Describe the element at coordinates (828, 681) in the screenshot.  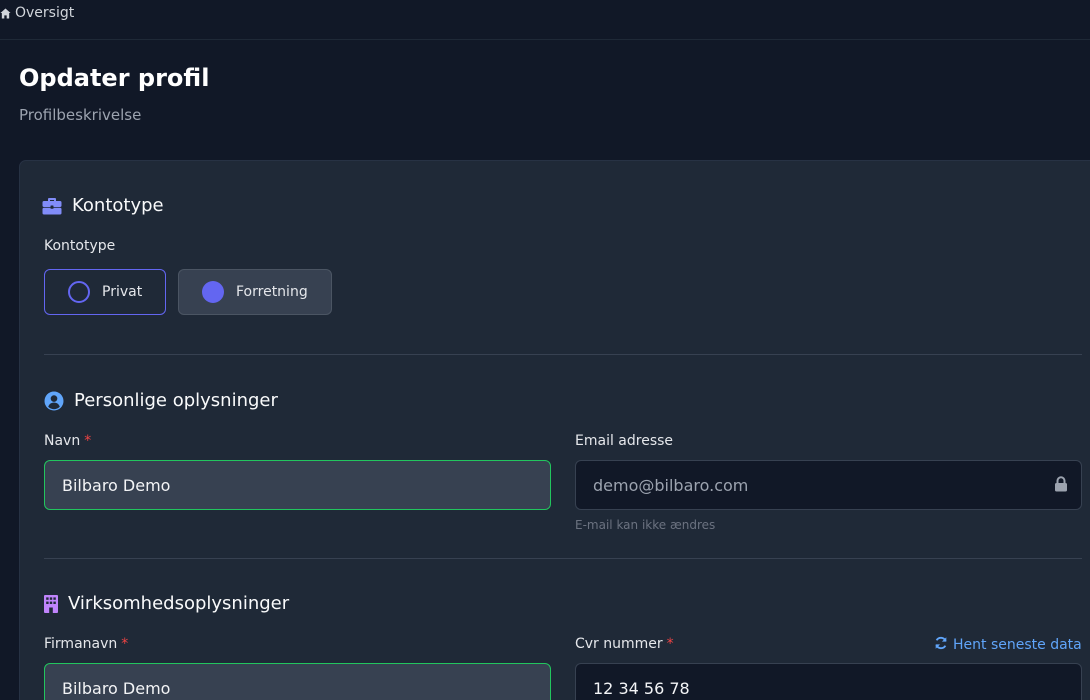
I see `cvr-input` at that location.